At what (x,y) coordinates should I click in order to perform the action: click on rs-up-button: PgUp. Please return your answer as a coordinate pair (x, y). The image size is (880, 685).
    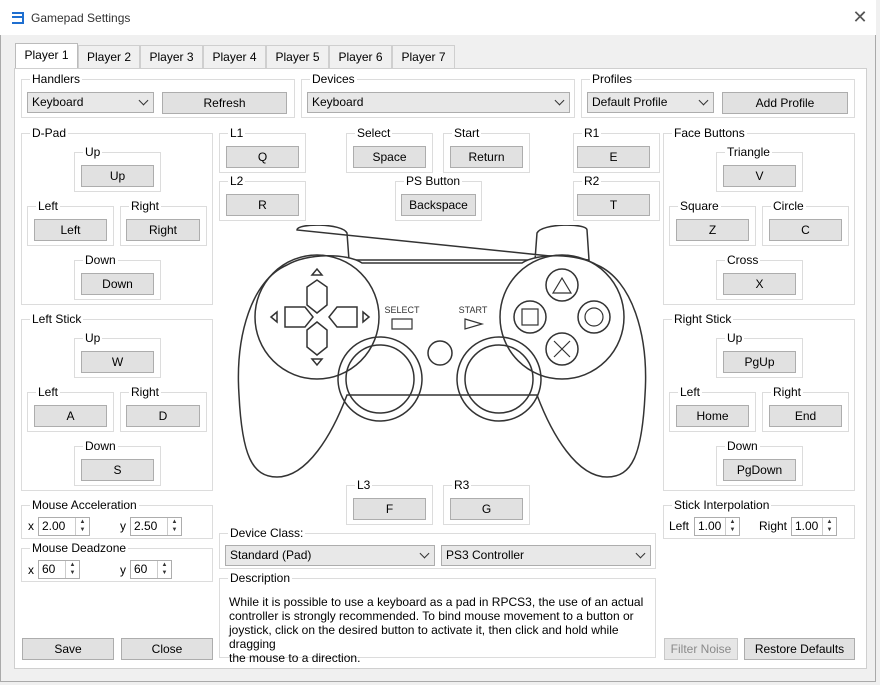
    Looking at the image, I should click on (759, 362).